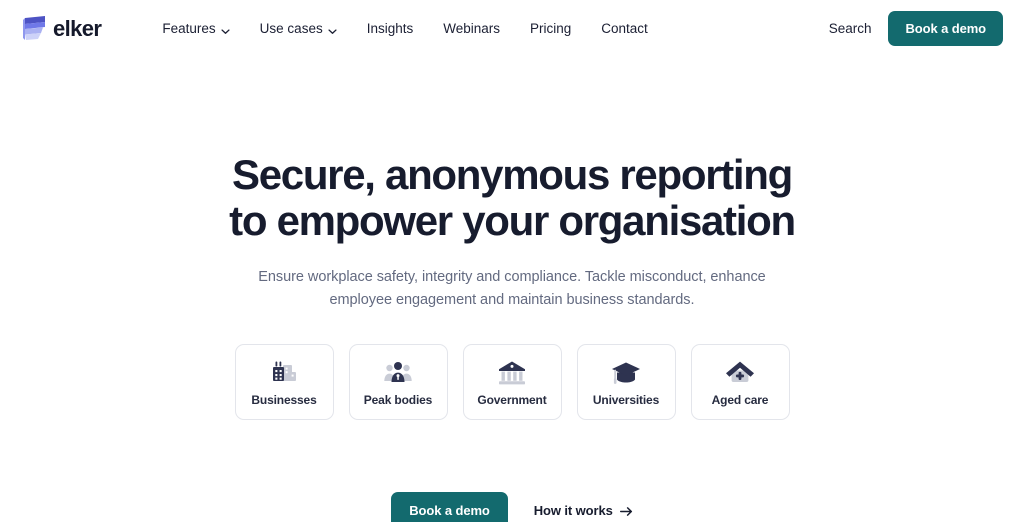 The height and width of the screenshot is (522, 1024). I want to click on book-a-demo-button-hero: Book a demo, so click(449, 507).